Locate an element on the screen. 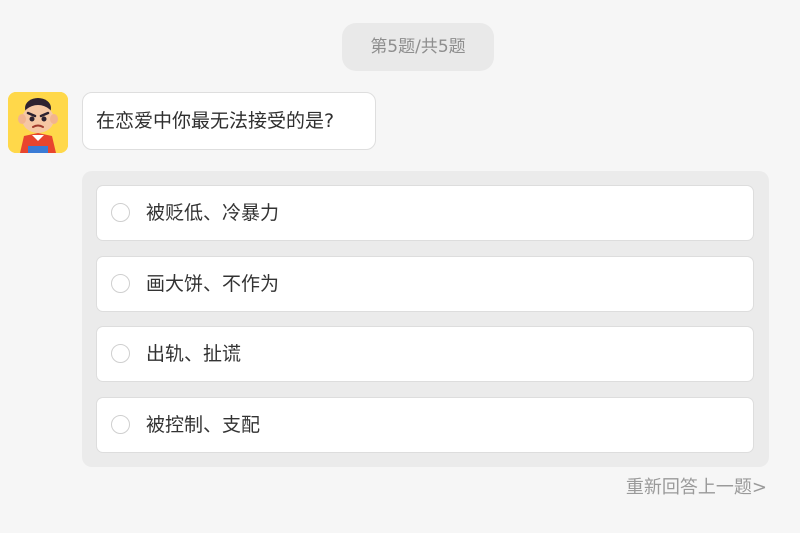  previous-question-link: 重新回答上一题> is located at coordinates (696, 488).